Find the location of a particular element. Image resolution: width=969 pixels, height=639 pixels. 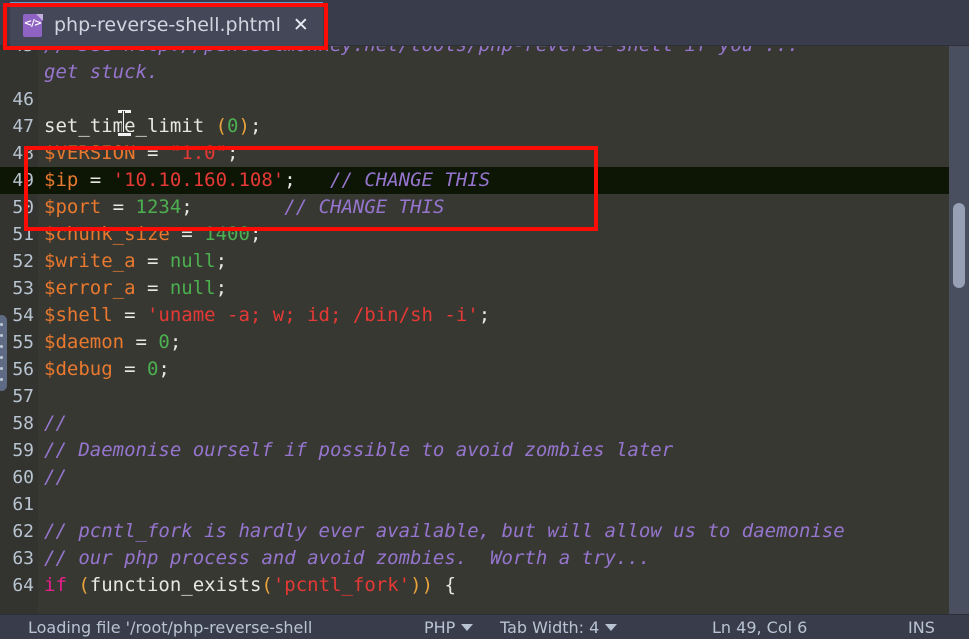

tab-width-selector: Tab Width: 4 is located at coordinates (559, 627).